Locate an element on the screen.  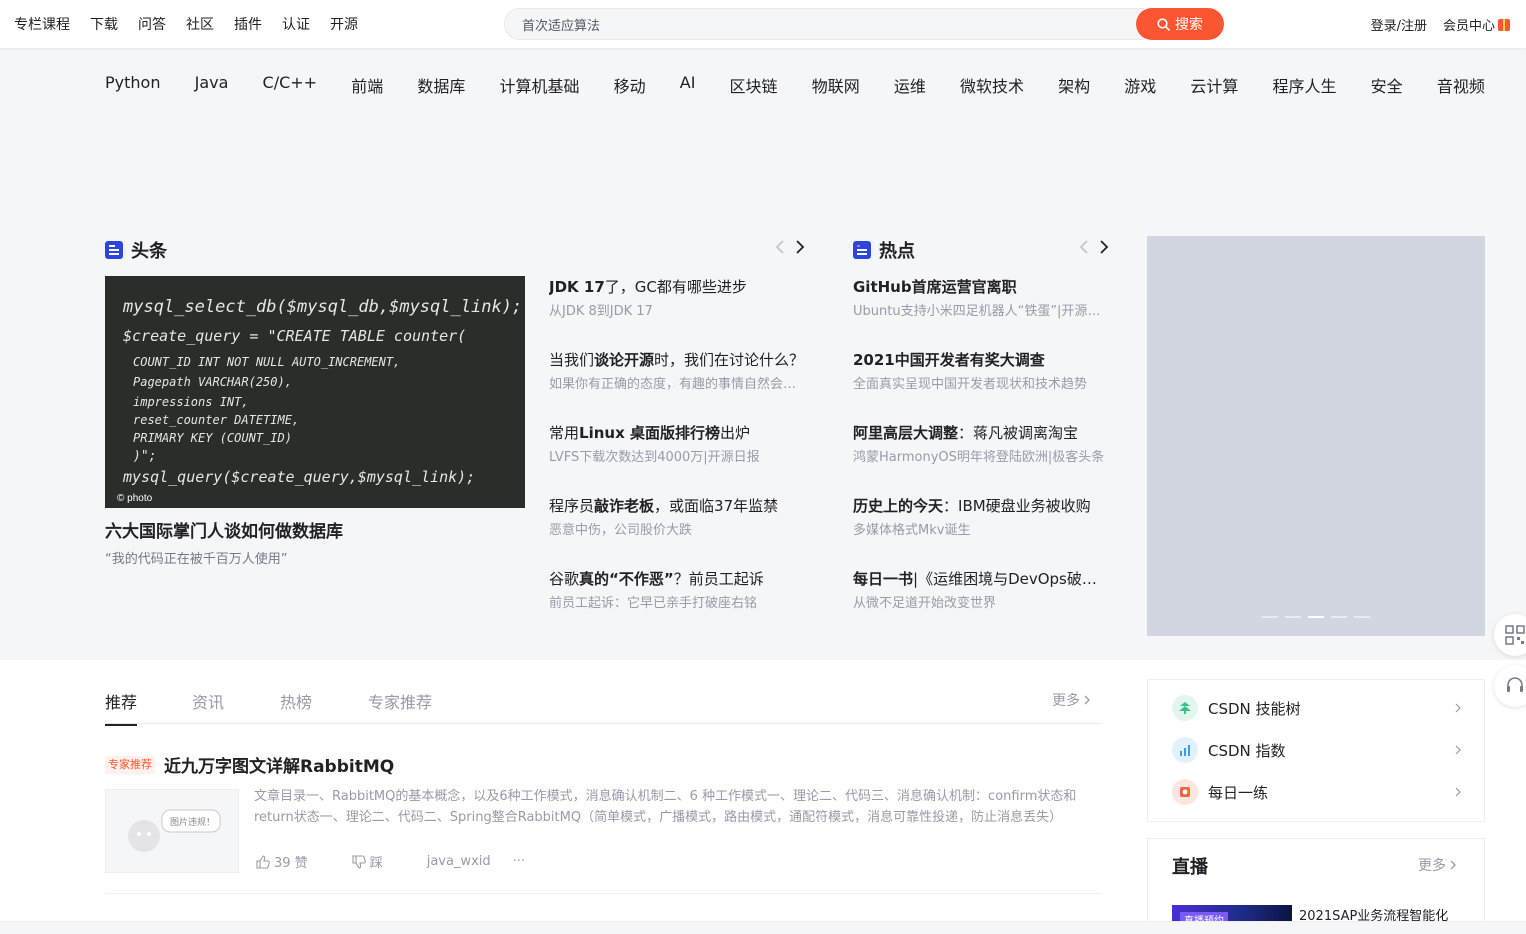
index-chart-icon is located at coordinates (1185, 750).